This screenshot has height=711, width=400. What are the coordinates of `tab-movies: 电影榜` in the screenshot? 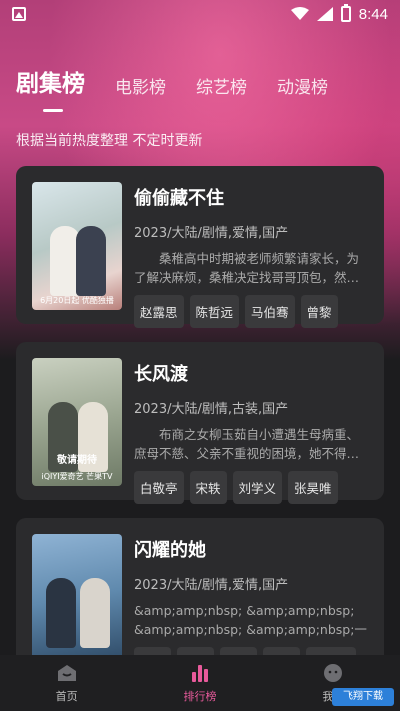 It's located at (140, 85).